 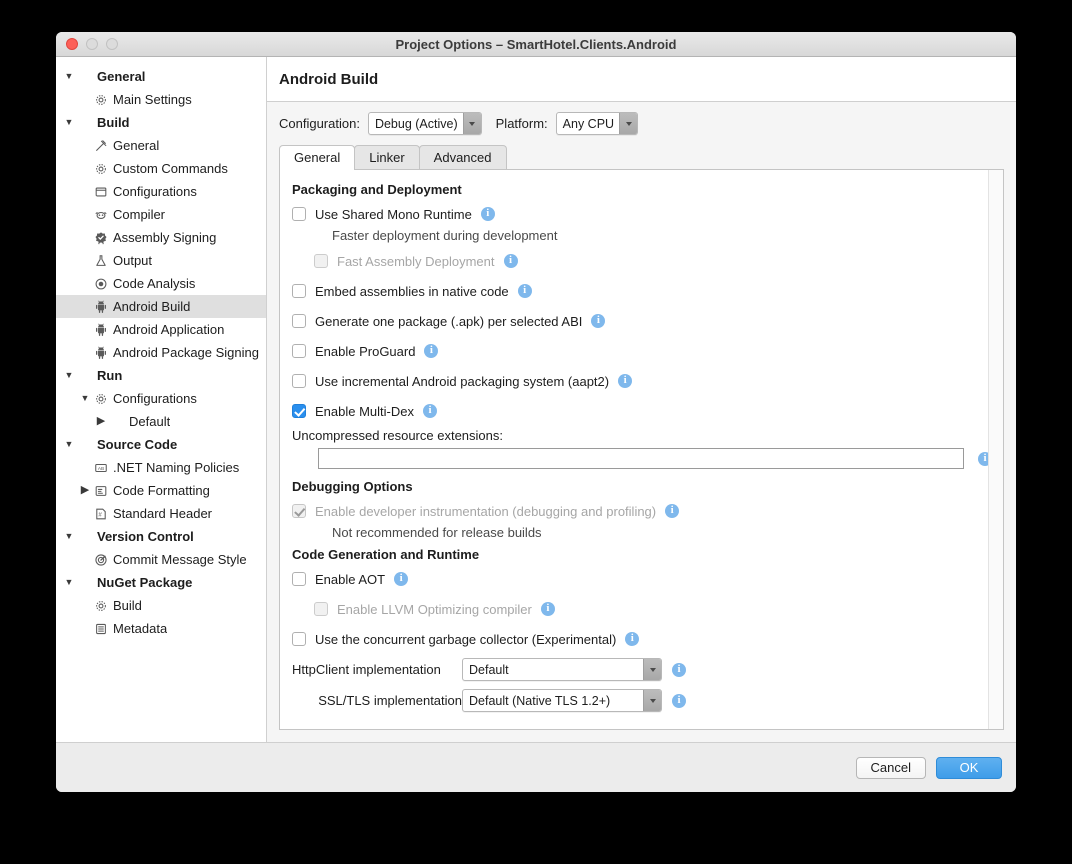 I want to click on sidebar-item-commit-message-style: ▶Commit Message Style, so click(x=161, y=559).